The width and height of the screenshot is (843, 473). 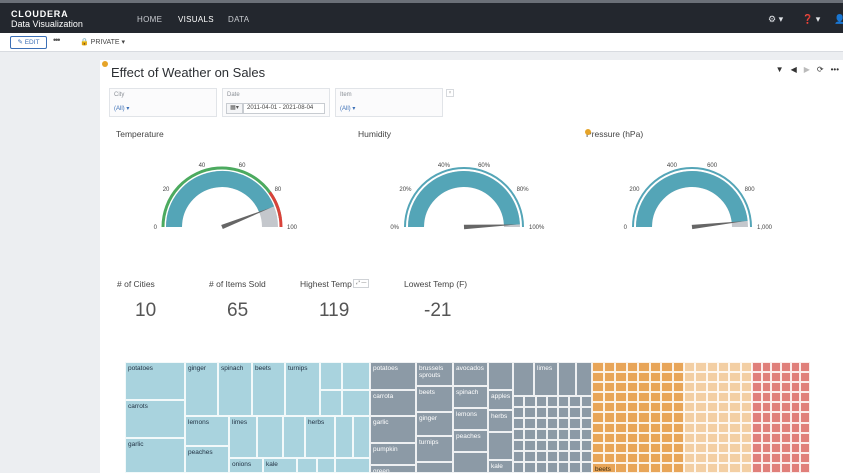 What do you see at coordinates (121, 108) in the screenshot?
I see `city-filter-select: (All) ▾` at bounding box center [121, 108].